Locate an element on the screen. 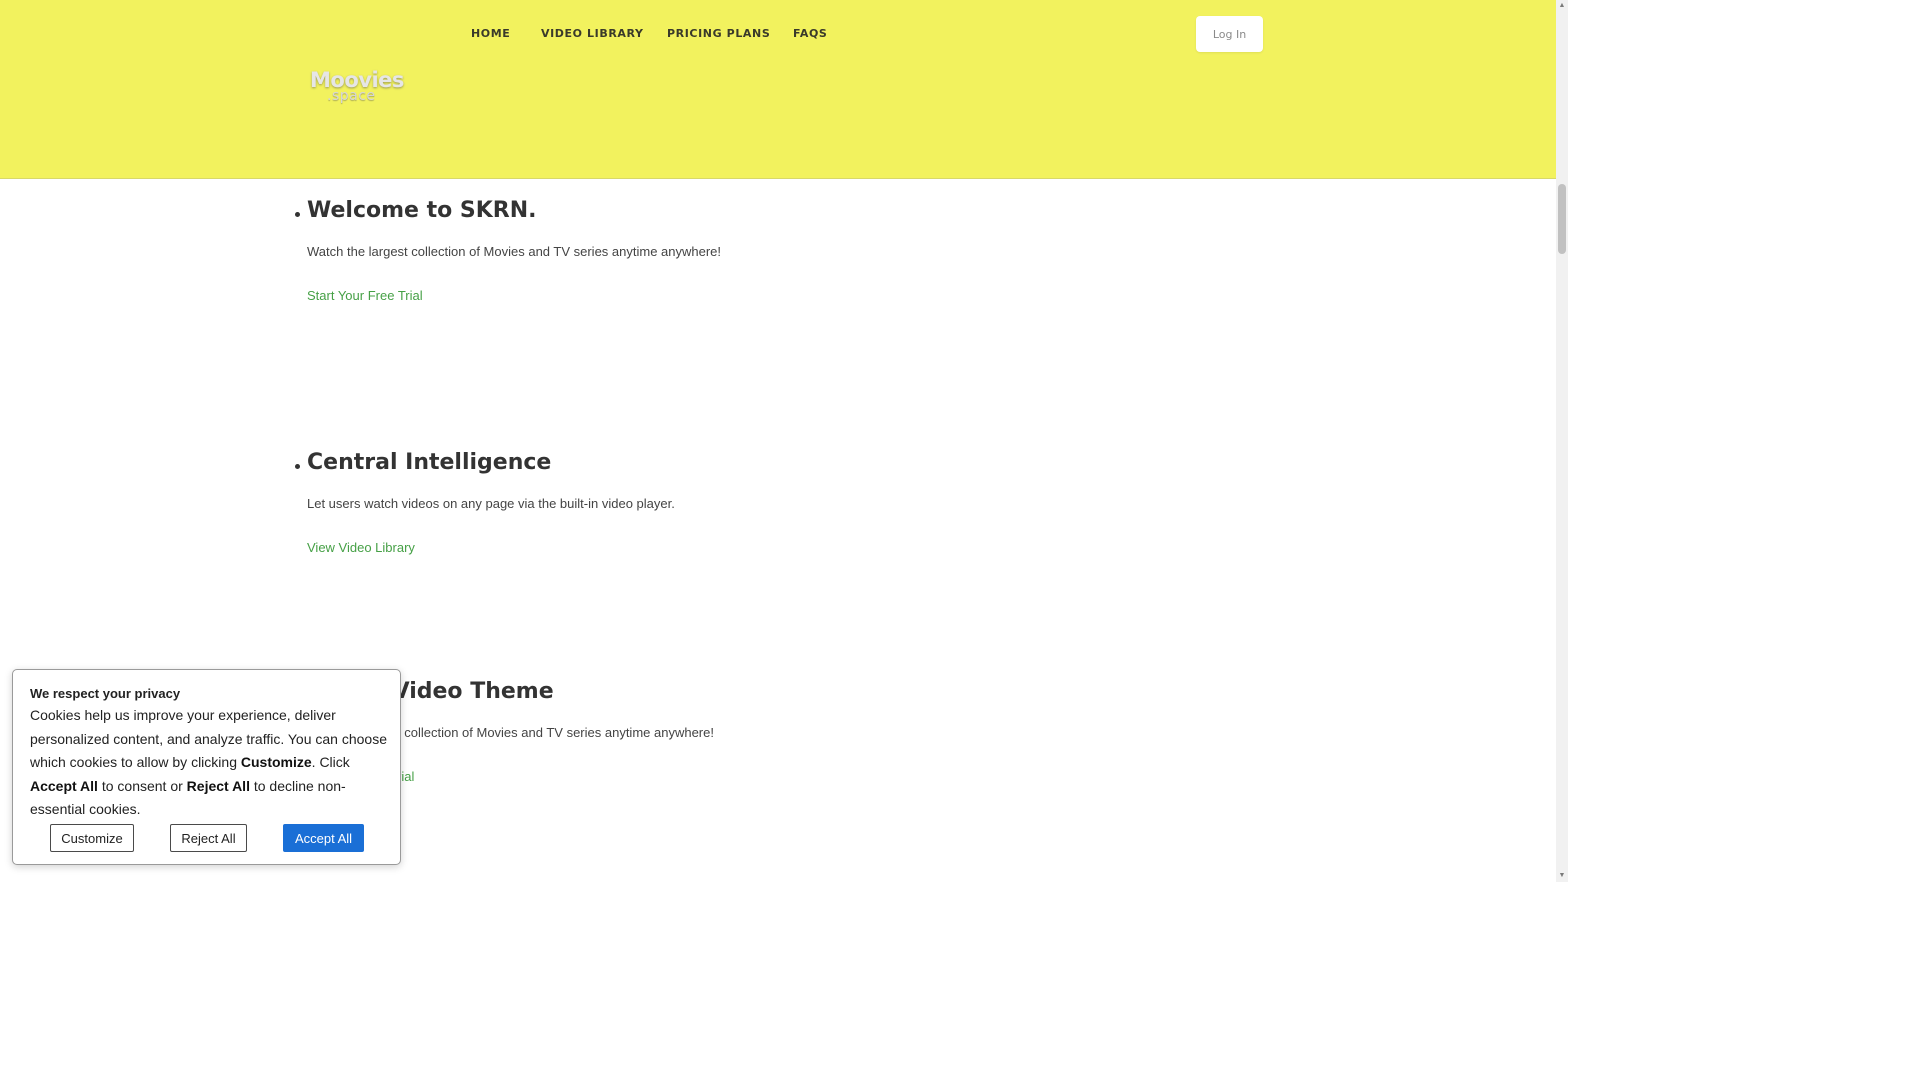 The height and width of the screenshot is (1080, 1920). customize-button: Customize is located at coordinates (92, 838).